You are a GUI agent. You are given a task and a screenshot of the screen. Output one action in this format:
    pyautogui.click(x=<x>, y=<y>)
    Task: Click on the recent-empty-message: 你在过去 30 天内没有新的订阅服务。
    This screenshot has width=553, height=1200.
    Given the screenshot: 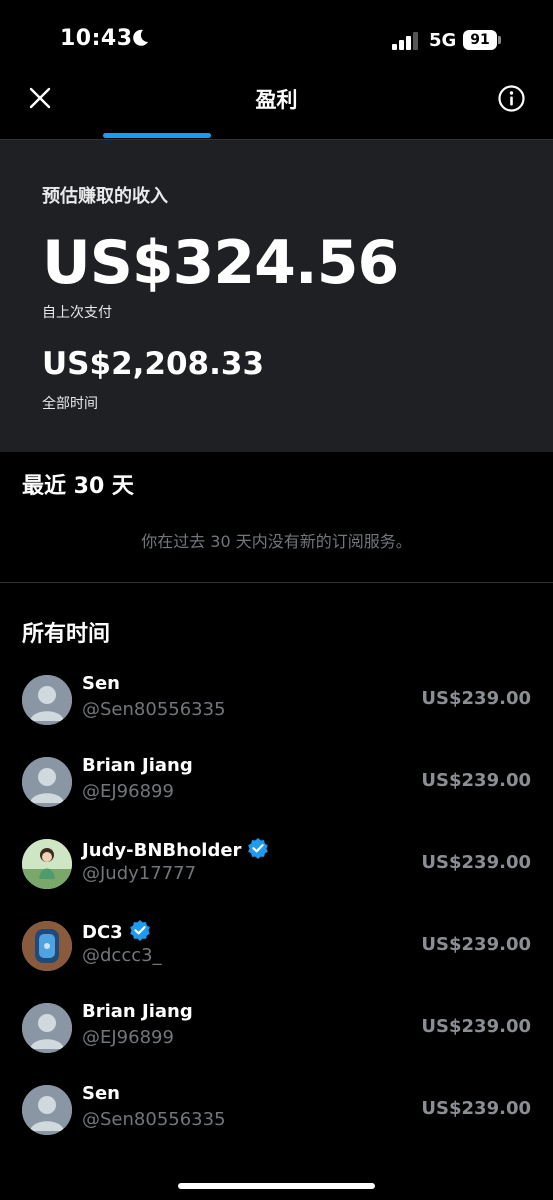 What is the action you would take?
    pyautogui.click(x=276, y=541)
    